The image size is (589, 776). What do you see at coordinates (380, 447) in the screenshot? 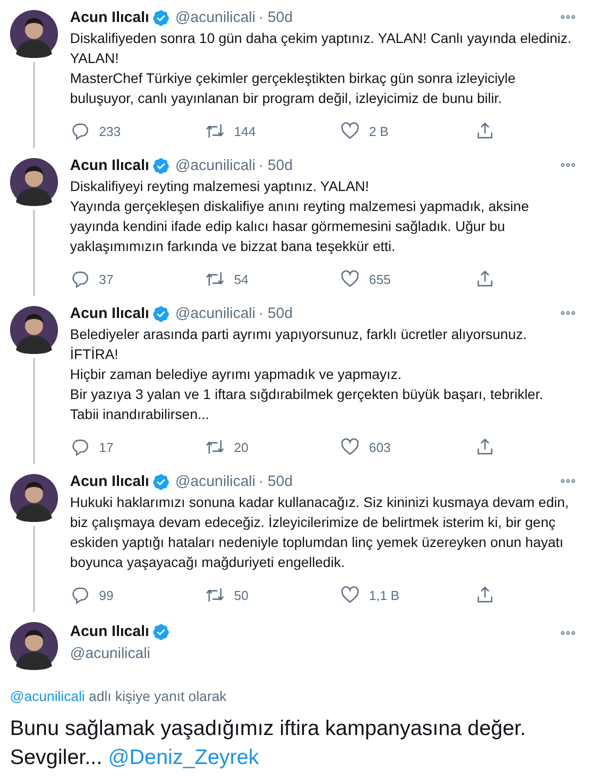
I see `like-count: 603` at bounding box center [380, 447].